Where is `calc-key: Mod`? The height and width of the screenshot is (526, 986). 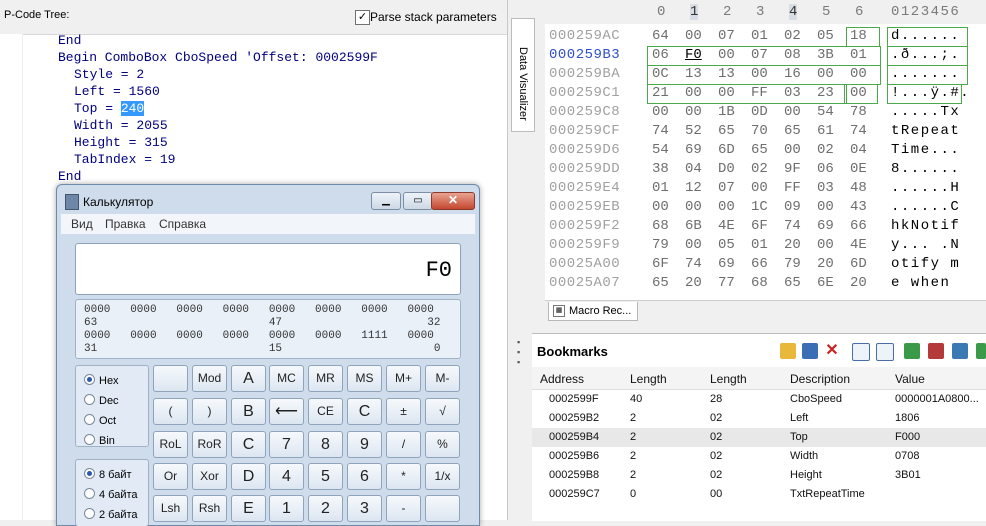 calc-key: Mod is located at coordinates (209, 378).